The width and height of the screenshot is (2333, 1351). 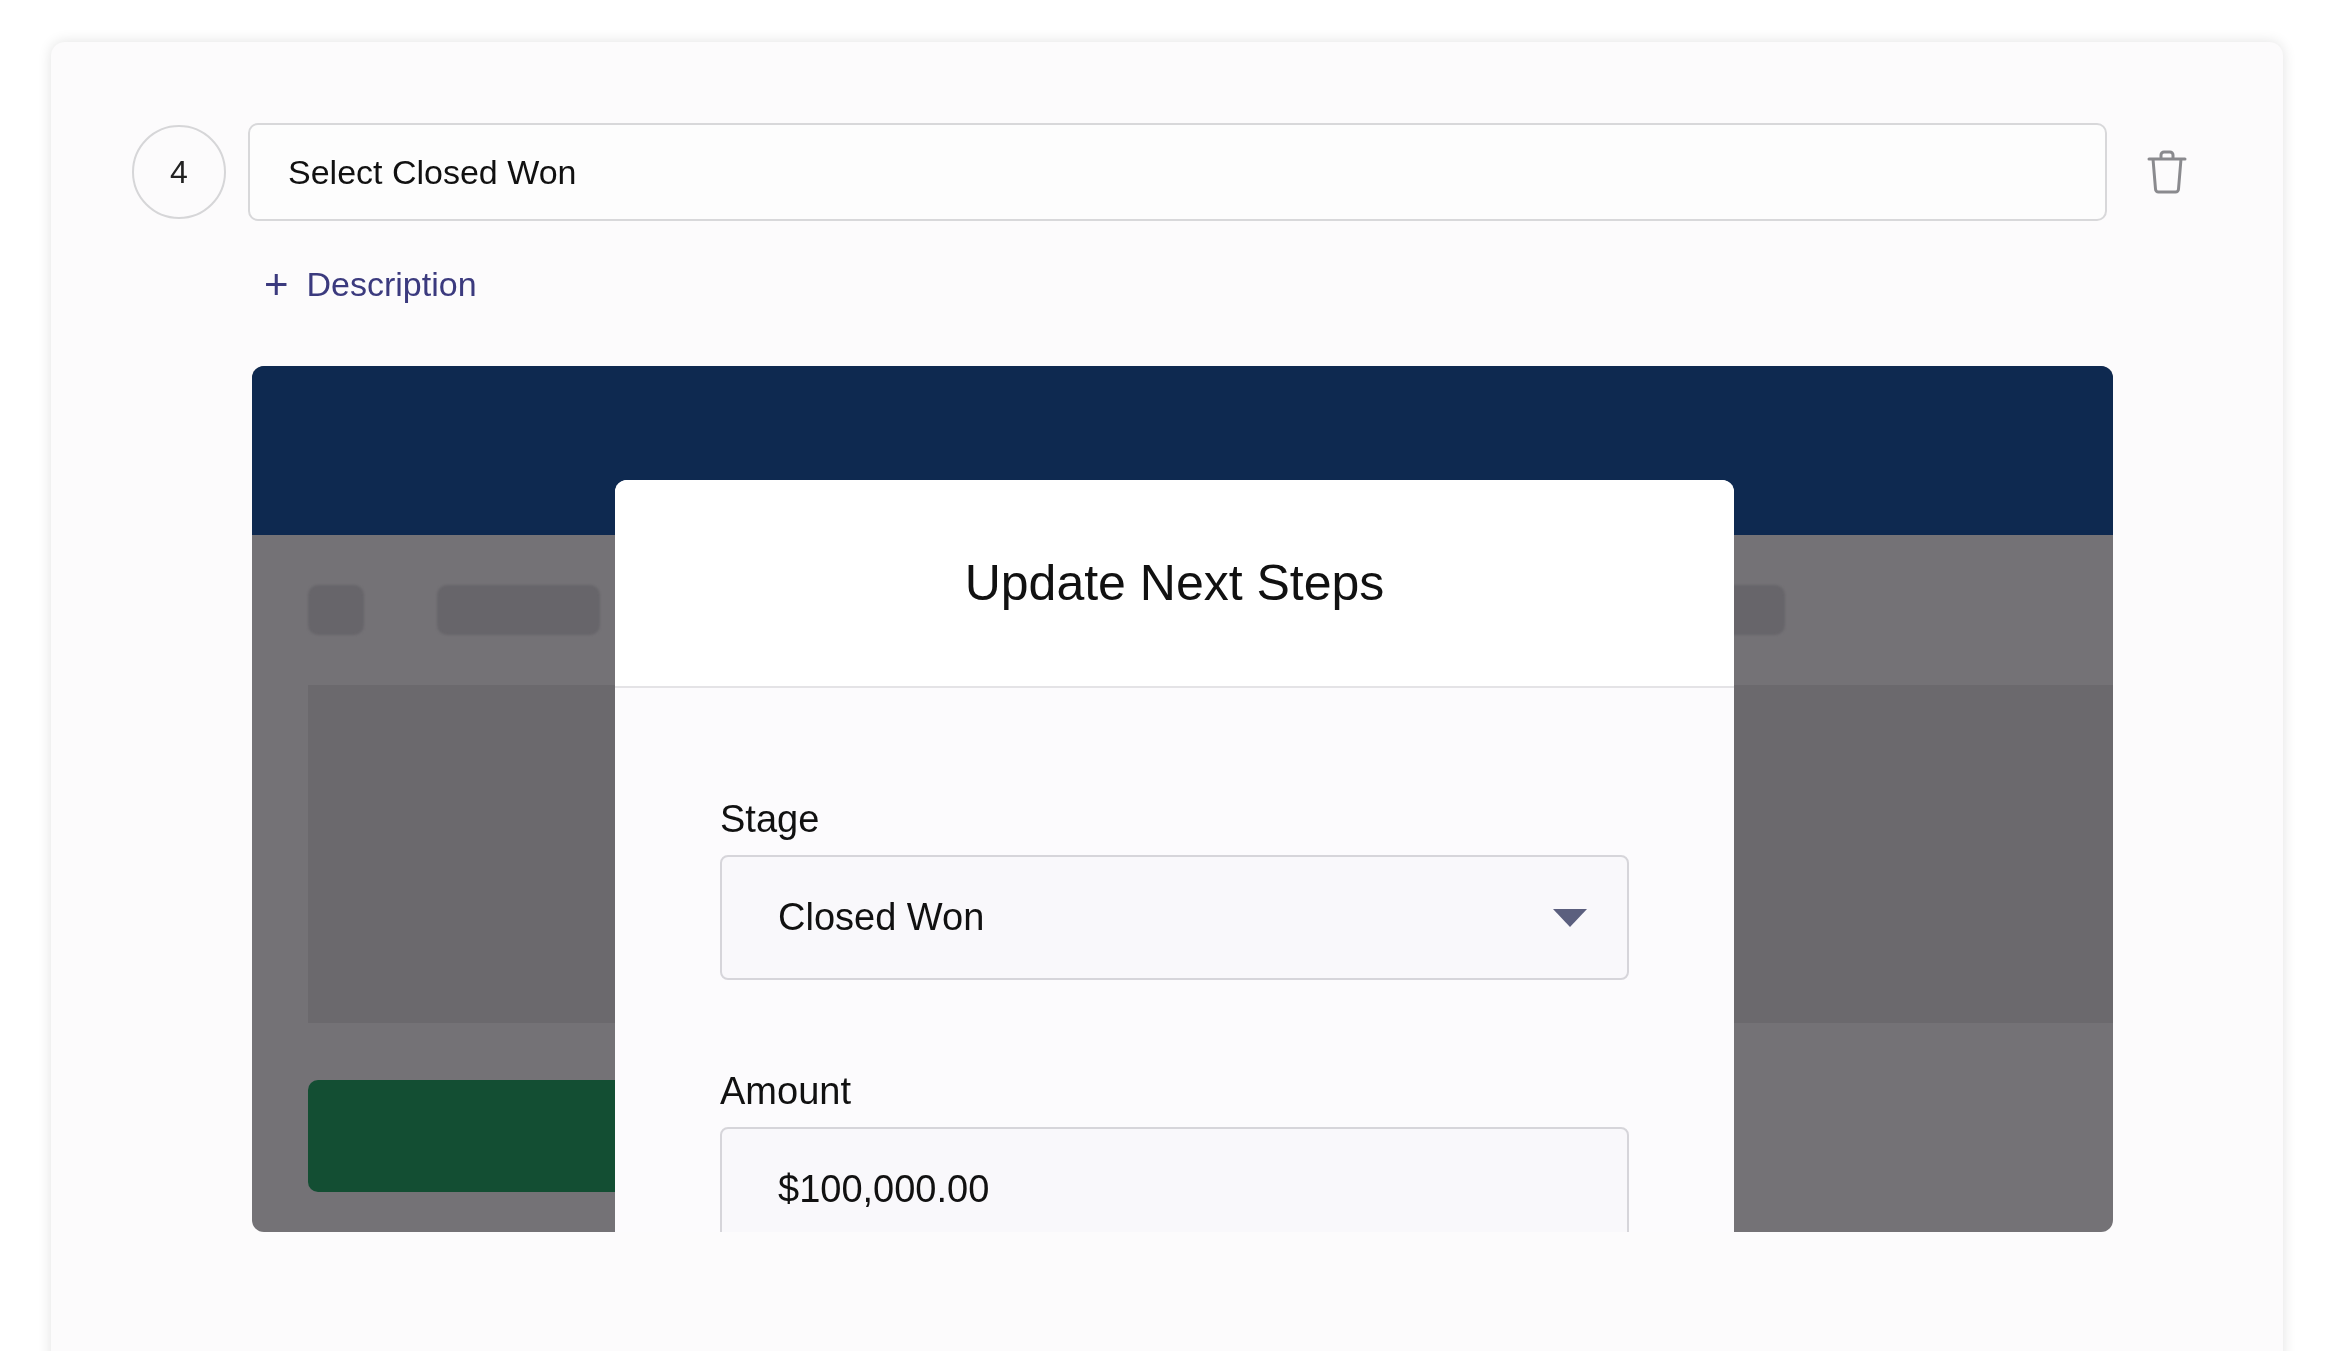 I want to click on stage-dropdown: Closed Won, so click(x=1174, y=917).